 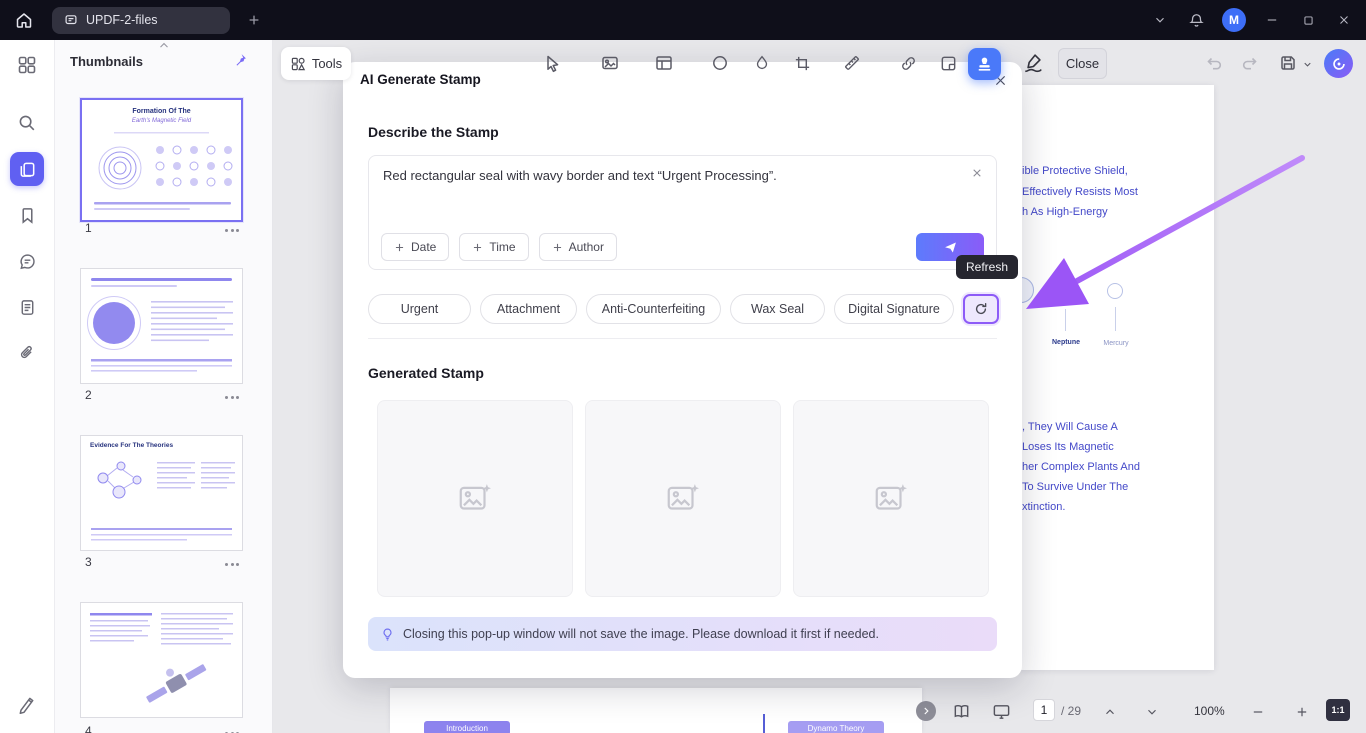 I want to click on link-tool-icon, so click(x=908, y=63).